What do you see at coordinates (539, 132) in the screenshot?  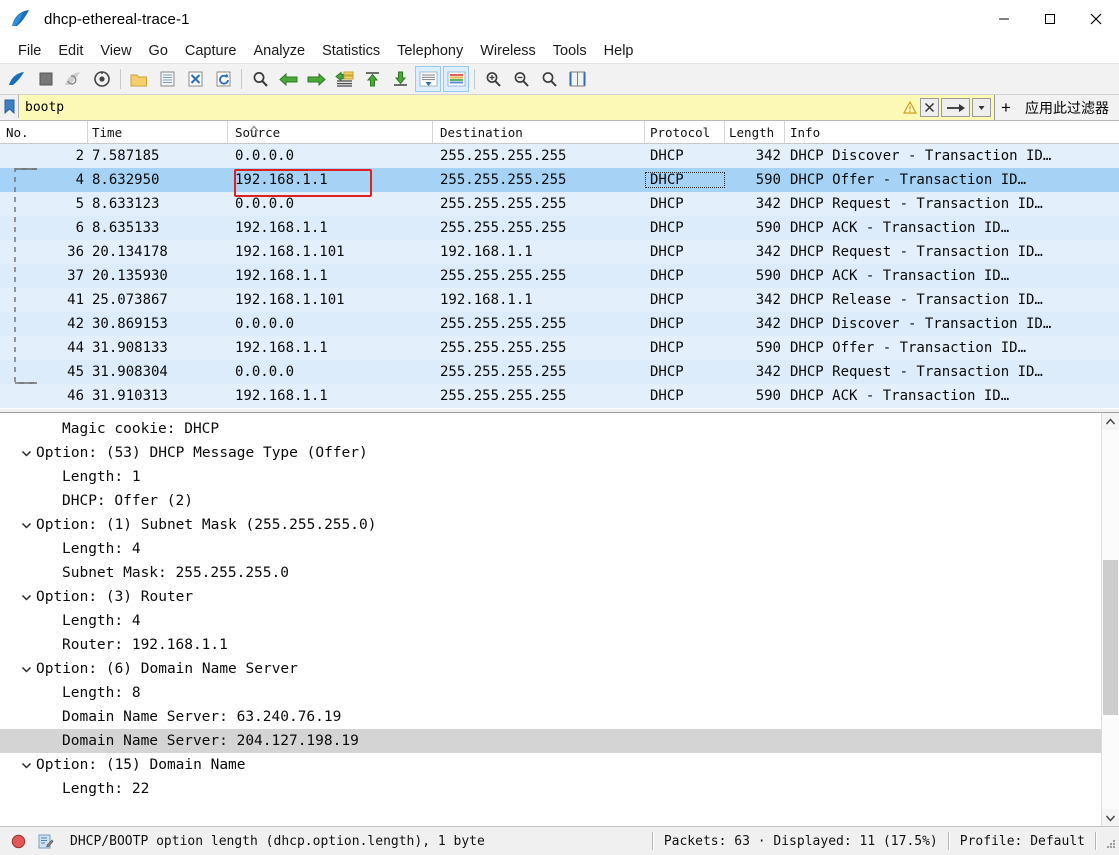 I see `column-header-destination: Destination` at bounding box center [539, 132].